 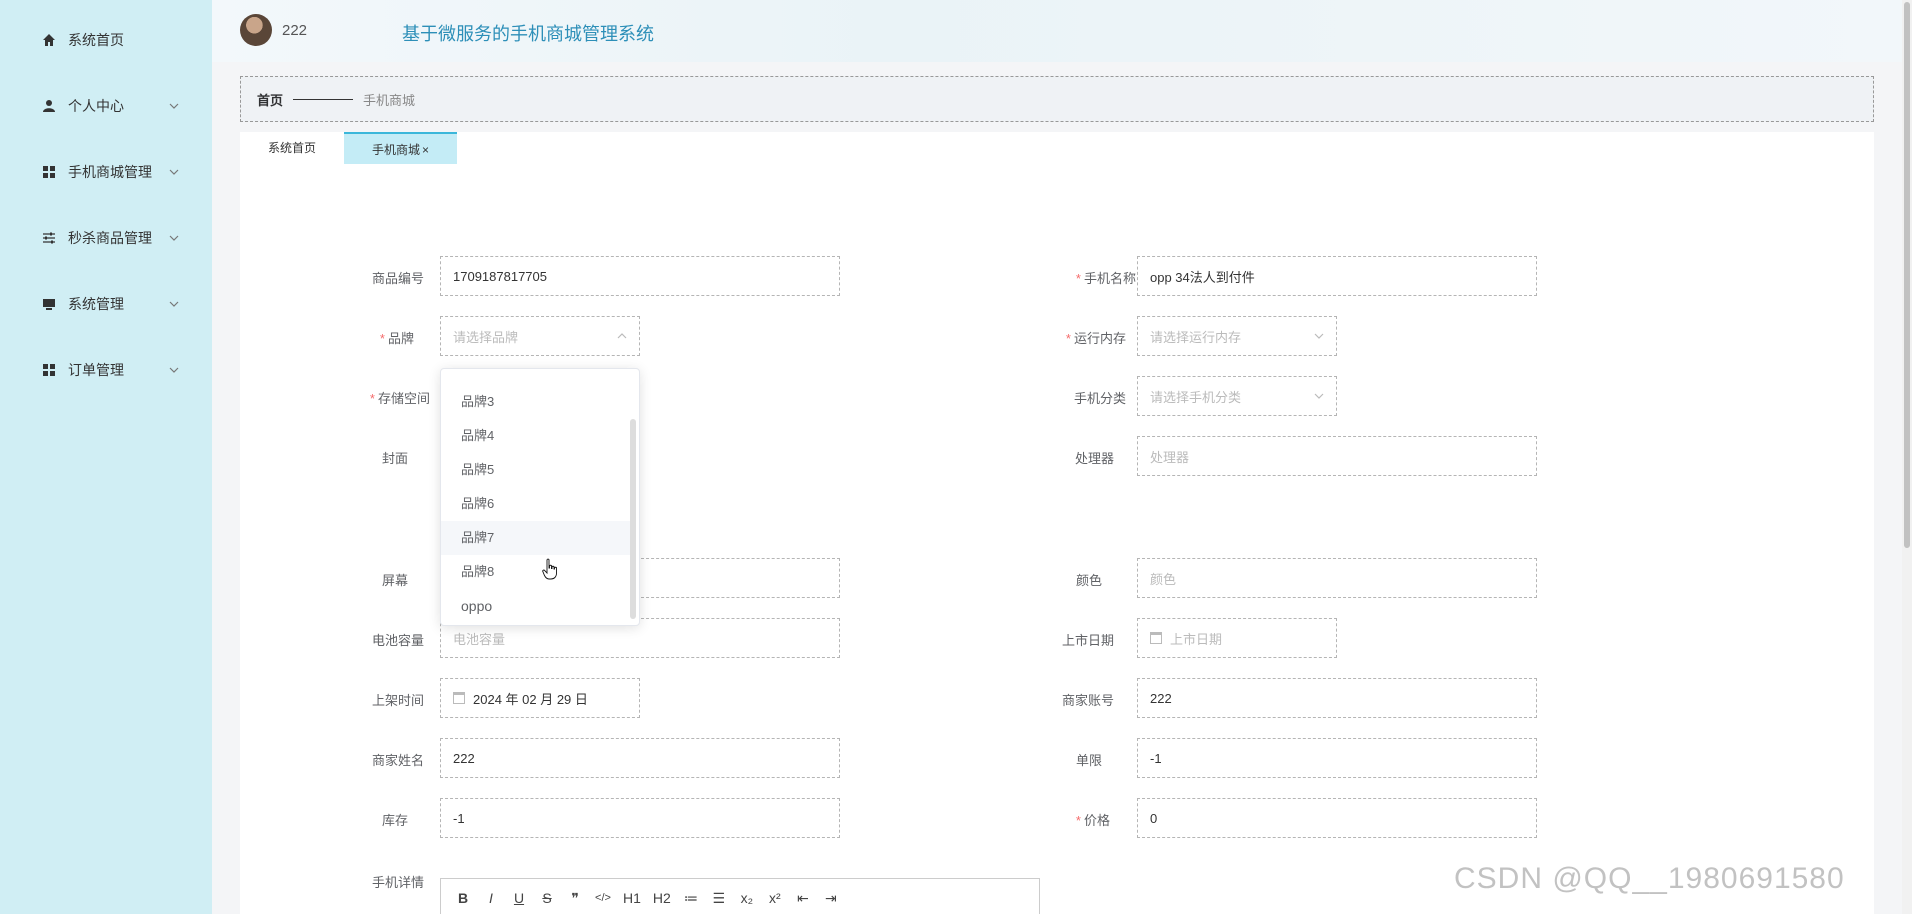 I want to click on home-icon, so click(x=49, y=40).